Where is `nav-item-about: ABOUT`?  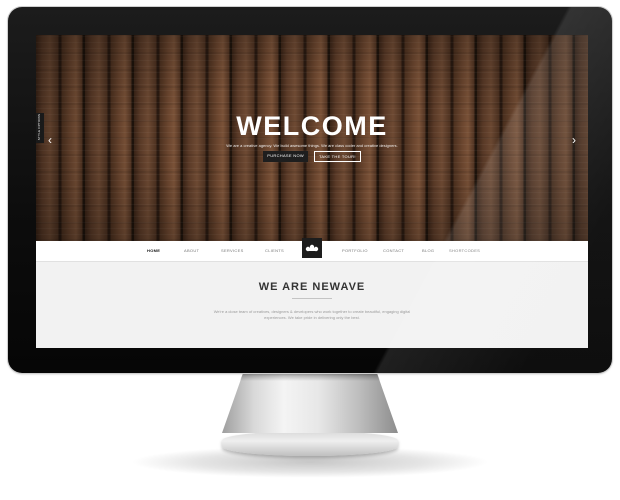
nav-item-about: ABOUT is located at coordinates (191, 250).